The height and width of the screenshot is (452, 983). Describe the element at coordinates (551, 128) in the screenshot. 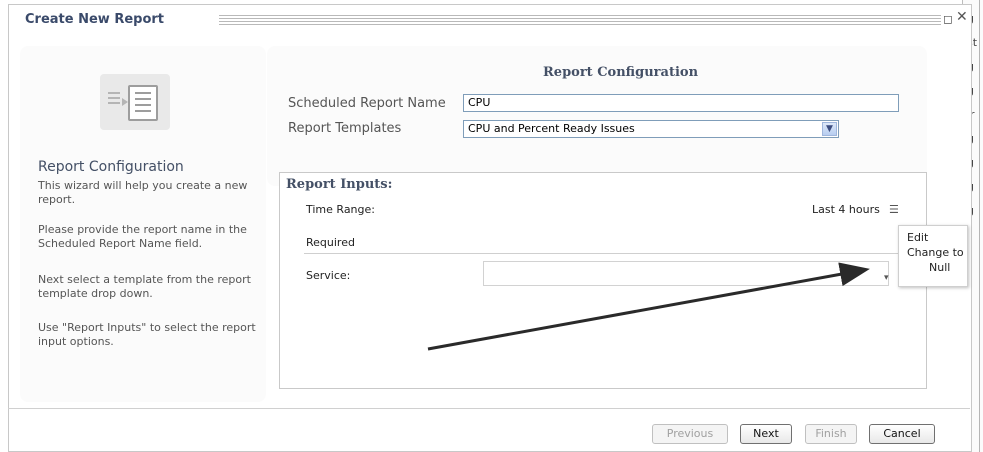

I see `template-selected-value: CPU and Percent Ready Issues` at that location.